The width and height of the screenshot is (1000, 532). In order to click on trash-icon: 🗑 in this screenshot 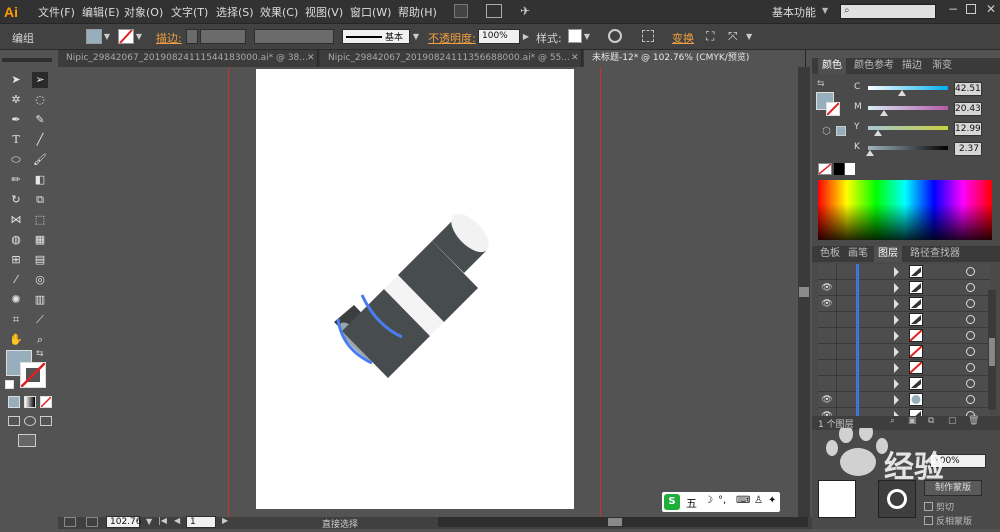, I will do `click(973, 421)`.